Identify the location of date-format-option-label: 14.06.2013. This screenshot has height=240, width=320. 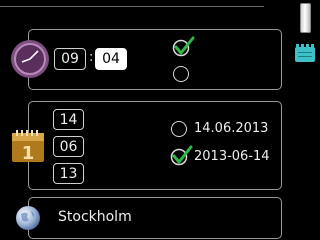
(231, 128).